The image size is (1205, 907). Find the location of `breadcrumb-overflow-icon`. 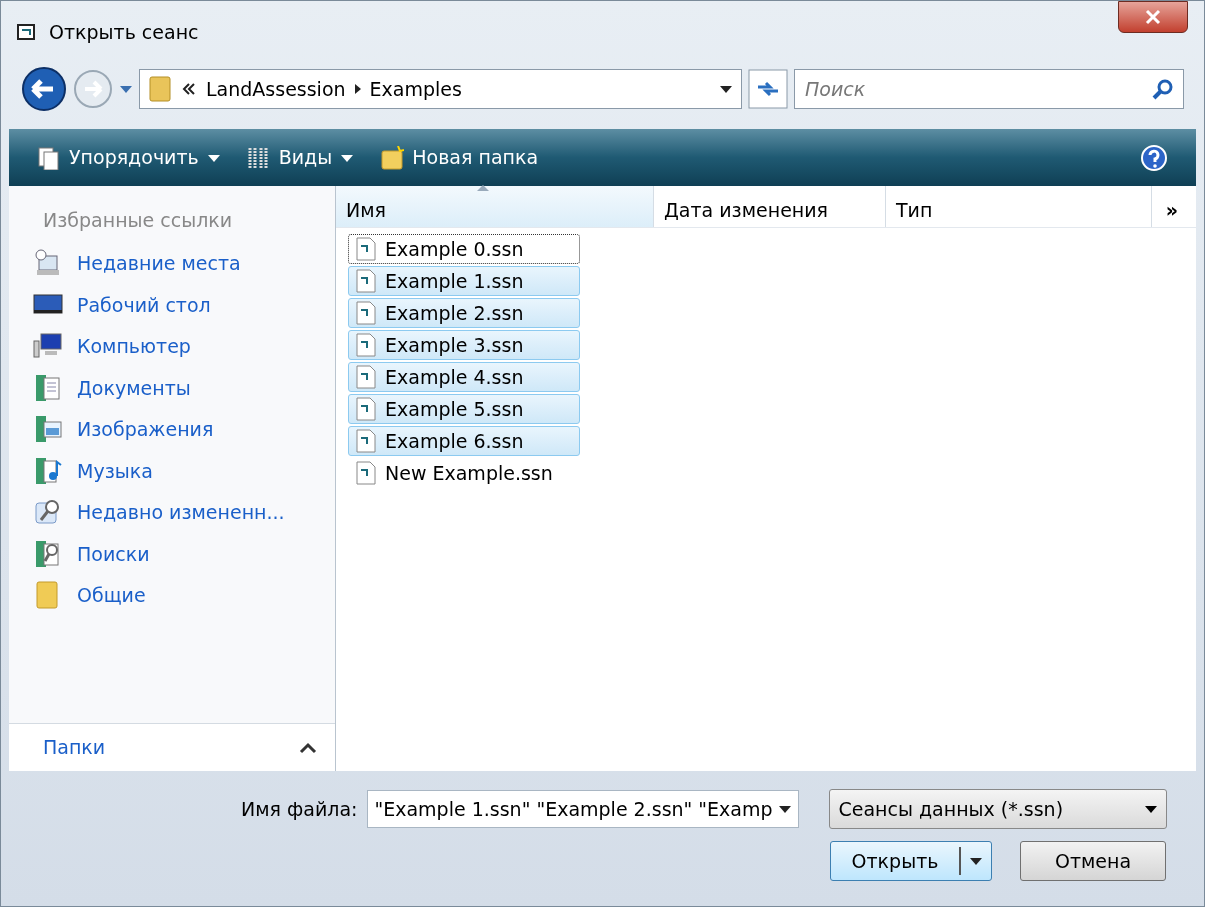

breadcrumb-overflow-icon is located at coordinates (189, 89).